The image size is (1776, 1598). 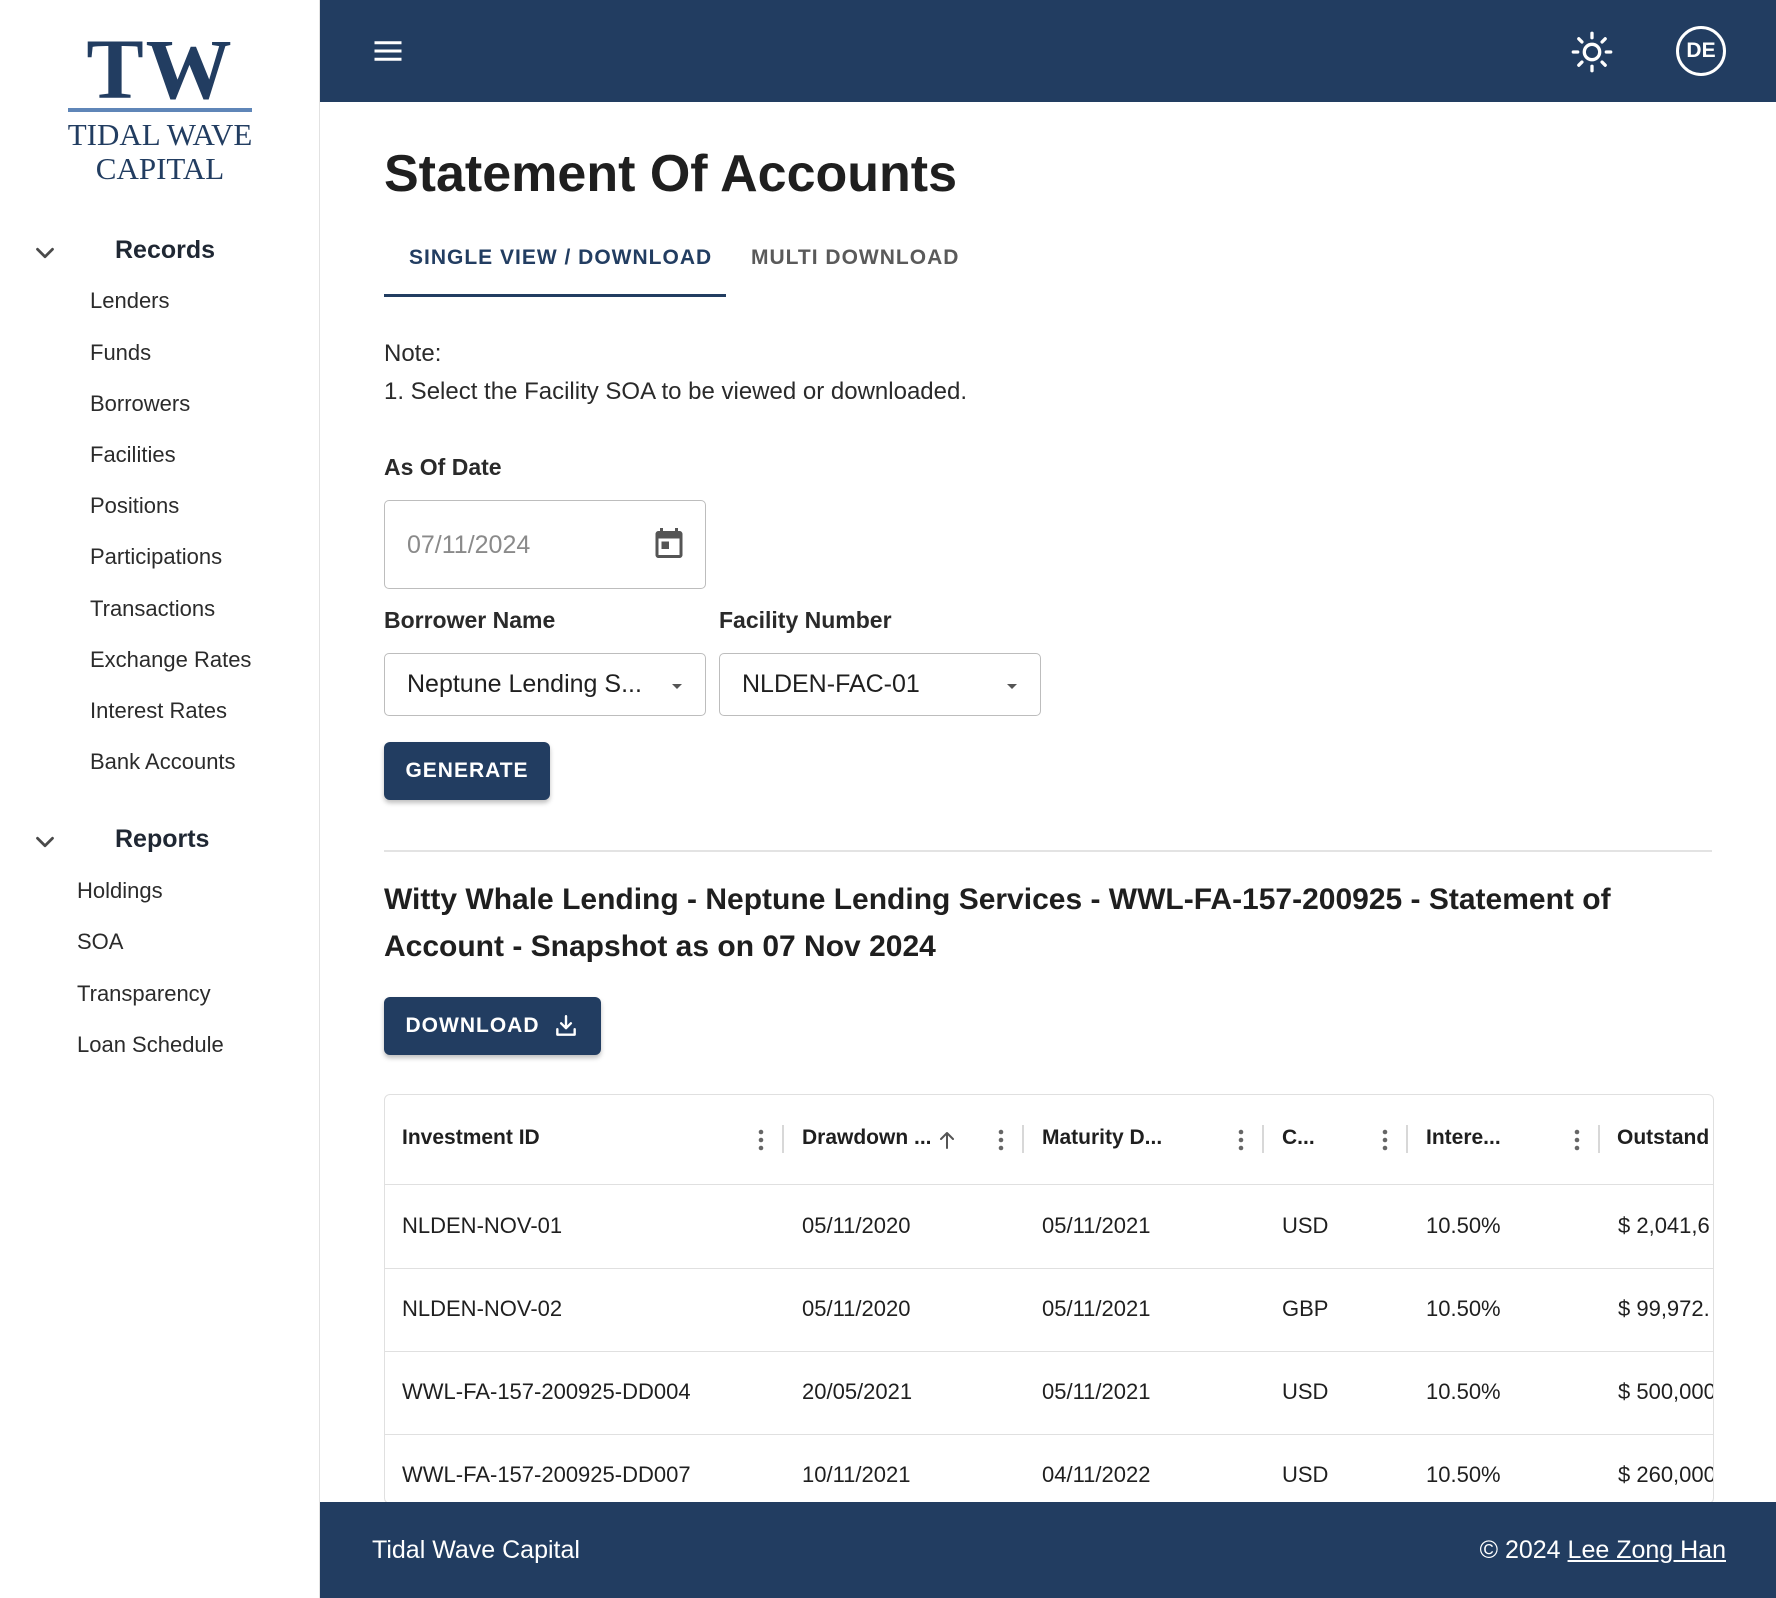 What do you see at coordinates (947, 1140) in the screenshot?
I see `sort-ascending-icon` at bounding box center [947, 1140].